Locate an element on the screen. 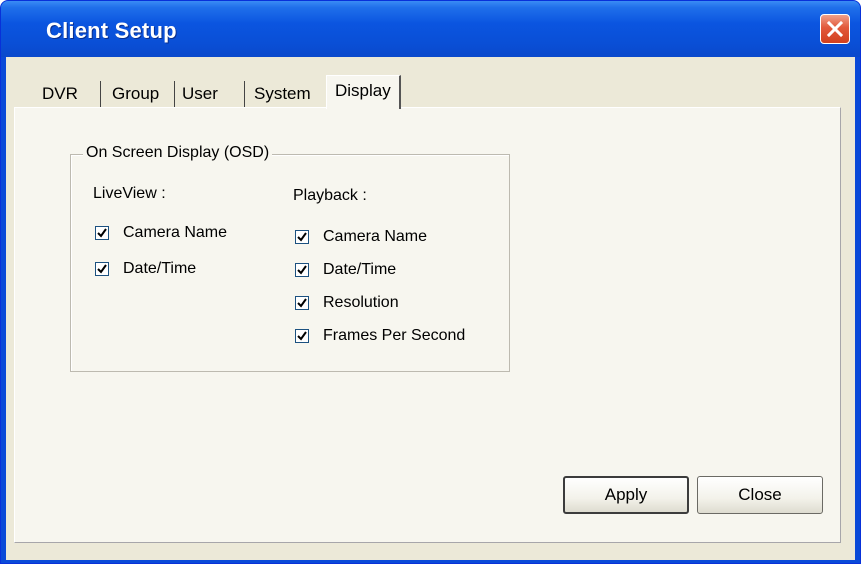  playback-label: Playback : is located at coordinates (330, 195).